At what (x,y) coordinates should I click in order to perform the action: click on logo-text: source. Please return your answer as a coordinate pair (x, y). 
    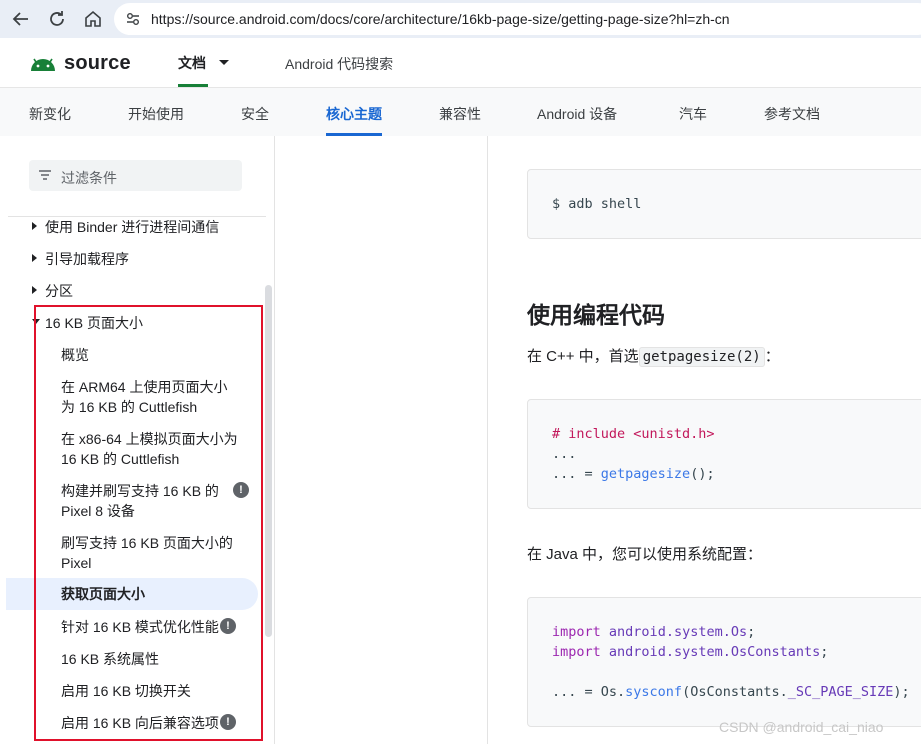
    Looking at the image, I should click on (97, 63).